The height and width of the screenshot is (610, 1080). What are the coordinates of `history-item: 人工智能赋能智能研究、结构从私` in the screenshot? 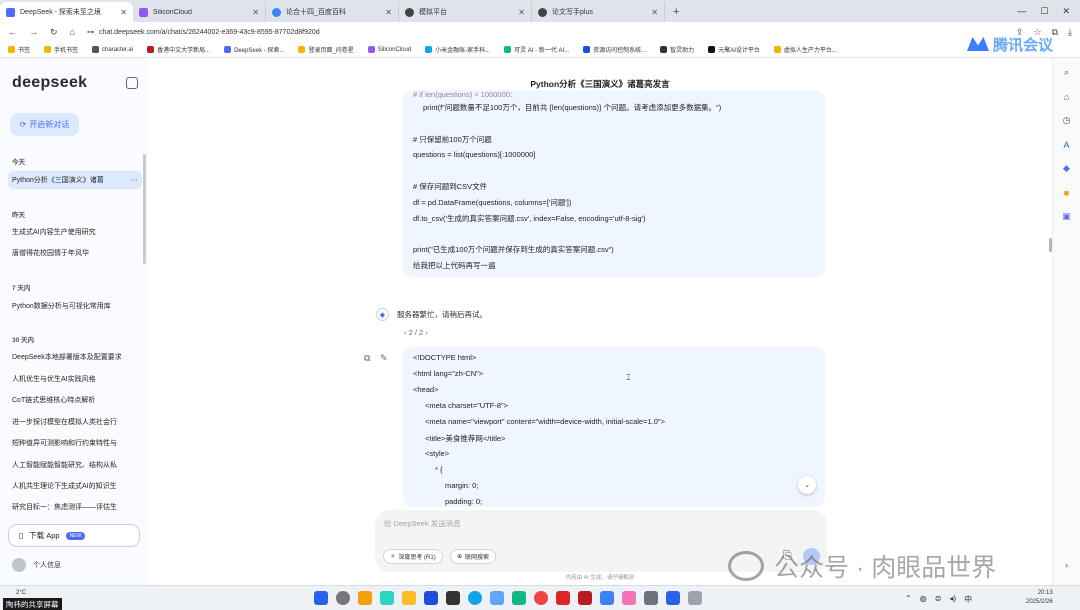 It's located at (75, 465).